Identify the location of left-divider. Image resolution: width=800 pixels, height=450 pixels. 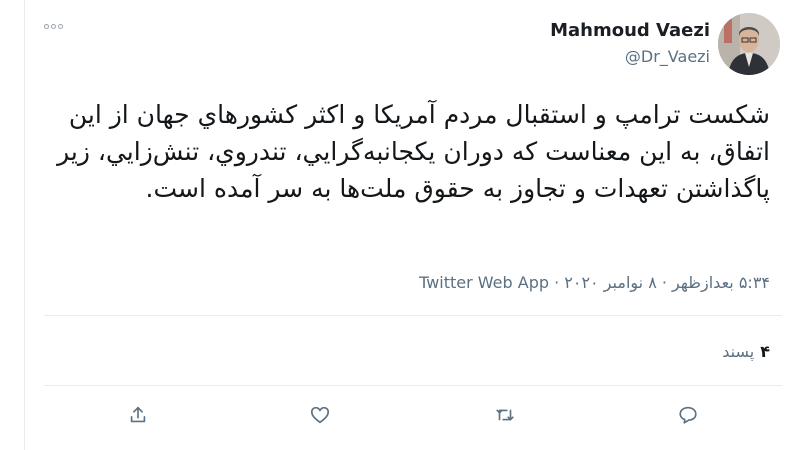
(24, 225).